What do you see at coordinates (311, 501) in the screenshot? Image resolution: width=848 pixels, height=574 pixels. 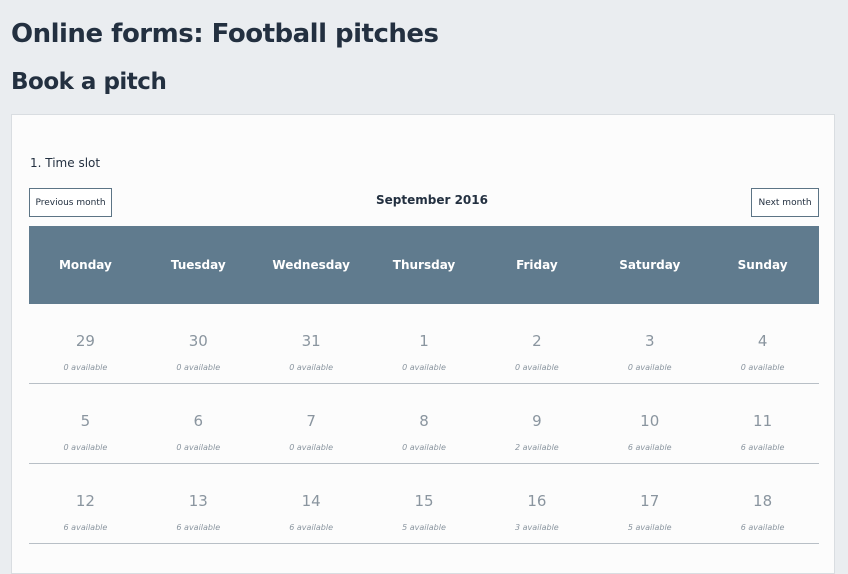 I see `day-number: 14` at bounding box center [311, 501].